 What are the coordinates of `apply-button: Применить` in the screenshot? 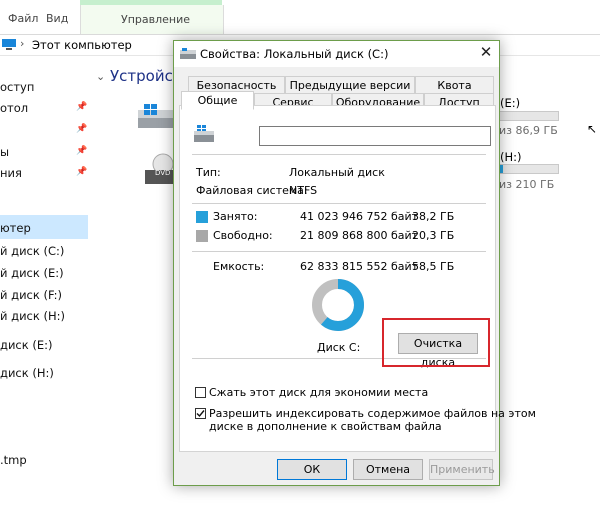 It's located at (462, 469).